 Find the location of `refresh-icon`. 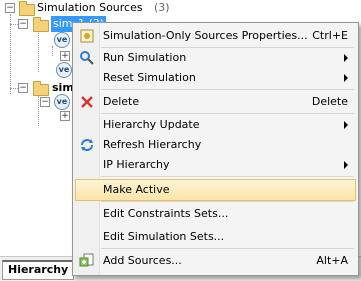

refresh-icon is located at coordinates (87, 145).